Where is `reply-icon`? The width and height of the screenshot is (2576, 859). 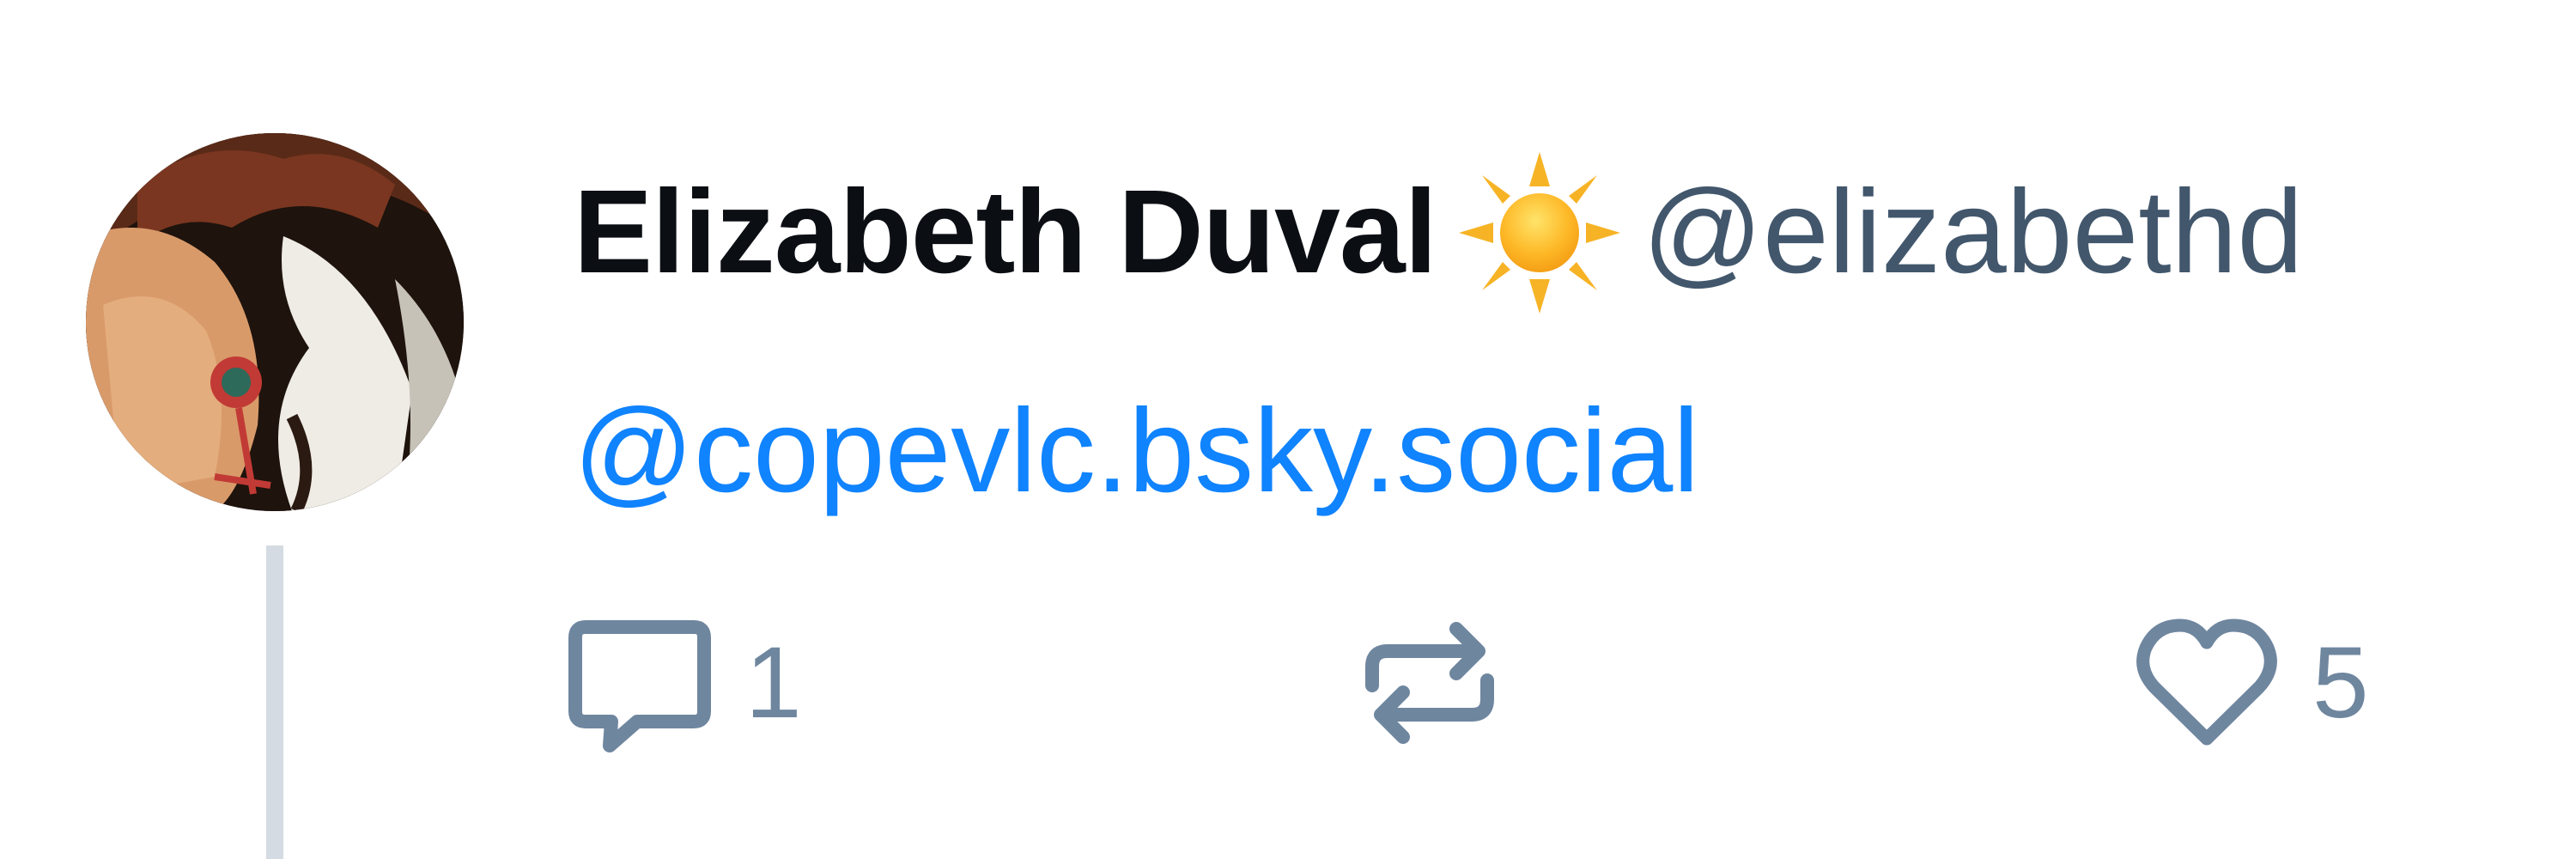
reply-icon is located at coordinates (640, 683).